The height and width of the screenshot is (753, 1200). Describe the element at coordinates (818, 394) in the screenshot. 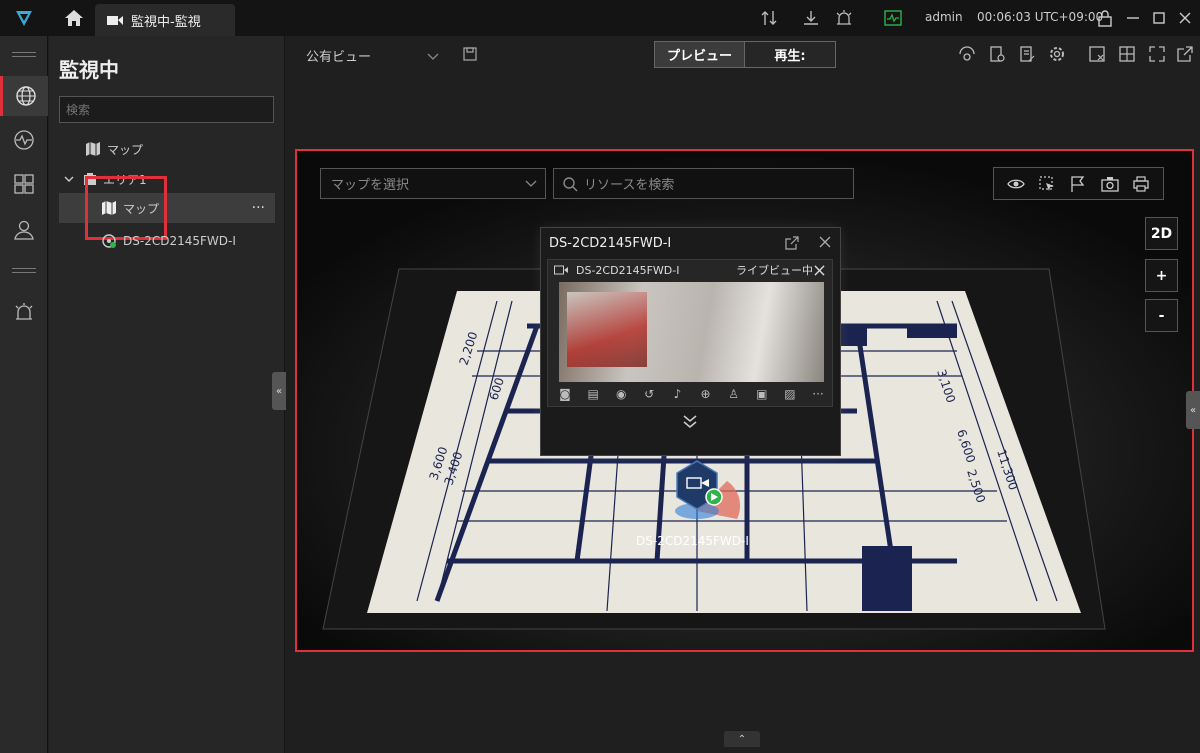

I see `more-icon: ···` at that location.